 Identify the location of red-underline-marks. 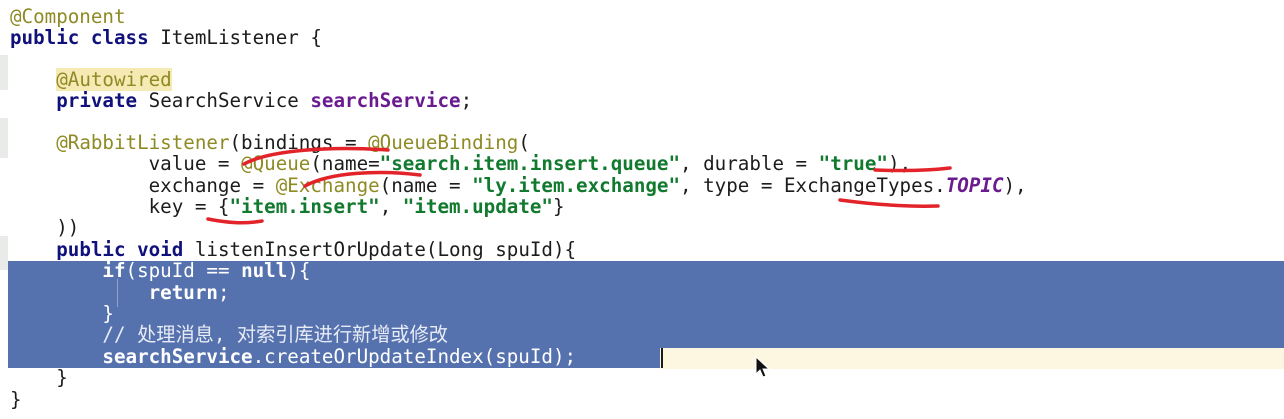
(579, 185).